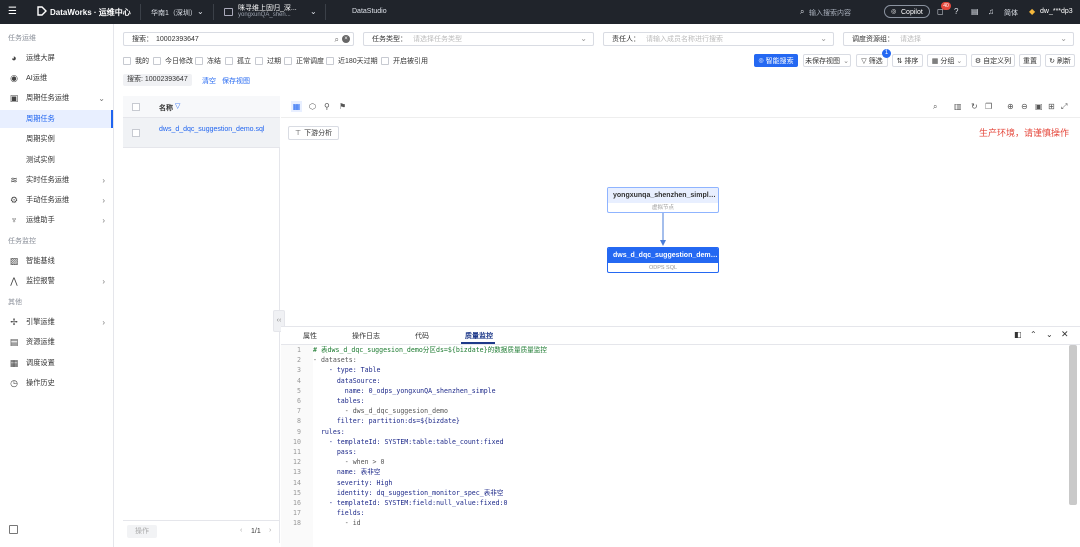 Image resolution: width=1080 pixels, height=547 pixels. Describe the element at coordinates (56, 261) in the screenshot. I see `sidebar-item-smart-baseline: ▨ 智能基线` at that location.